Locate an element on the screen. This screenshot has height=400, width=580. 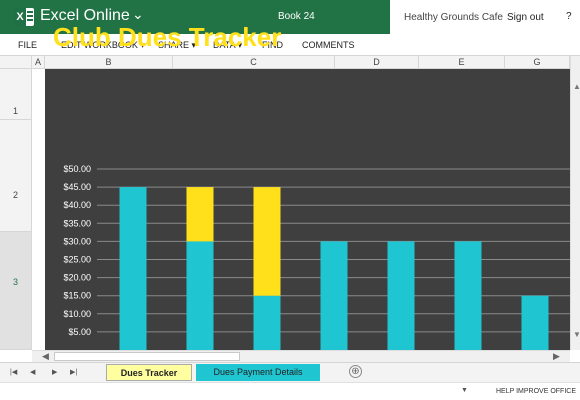
y-tick-label: $30.00 is located at coordinates (77, 241).